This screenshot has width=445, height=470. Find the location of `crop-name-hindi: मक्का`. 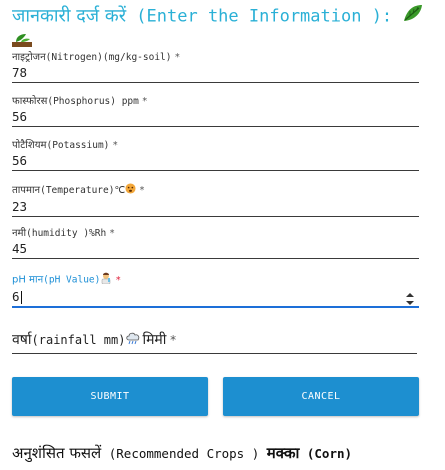

crop-name-hindi: मक्का is located at coordinates (283, 453).